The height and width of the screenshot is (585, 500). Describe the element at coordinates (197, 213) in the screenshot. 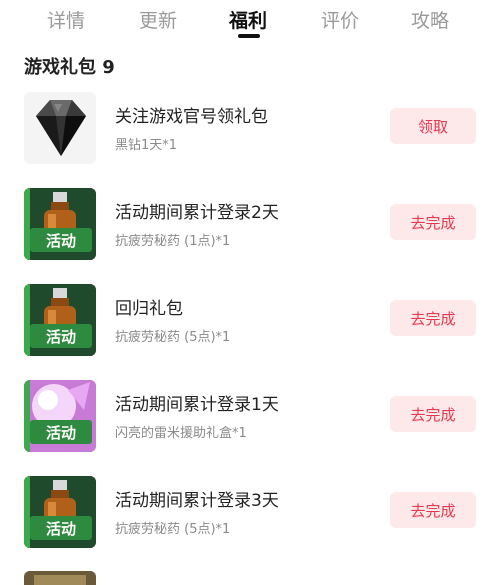

I see `gift-pack-name: 活动期间累计登录2天` at that location.